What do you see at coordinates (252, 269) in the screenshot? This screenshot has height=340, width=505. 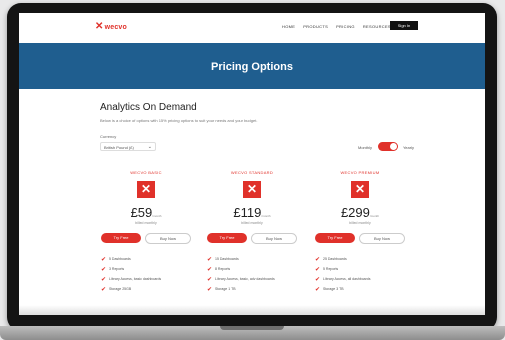 I see `feature-item: ✔ 8 Reports` at bounding box center [252, 269].